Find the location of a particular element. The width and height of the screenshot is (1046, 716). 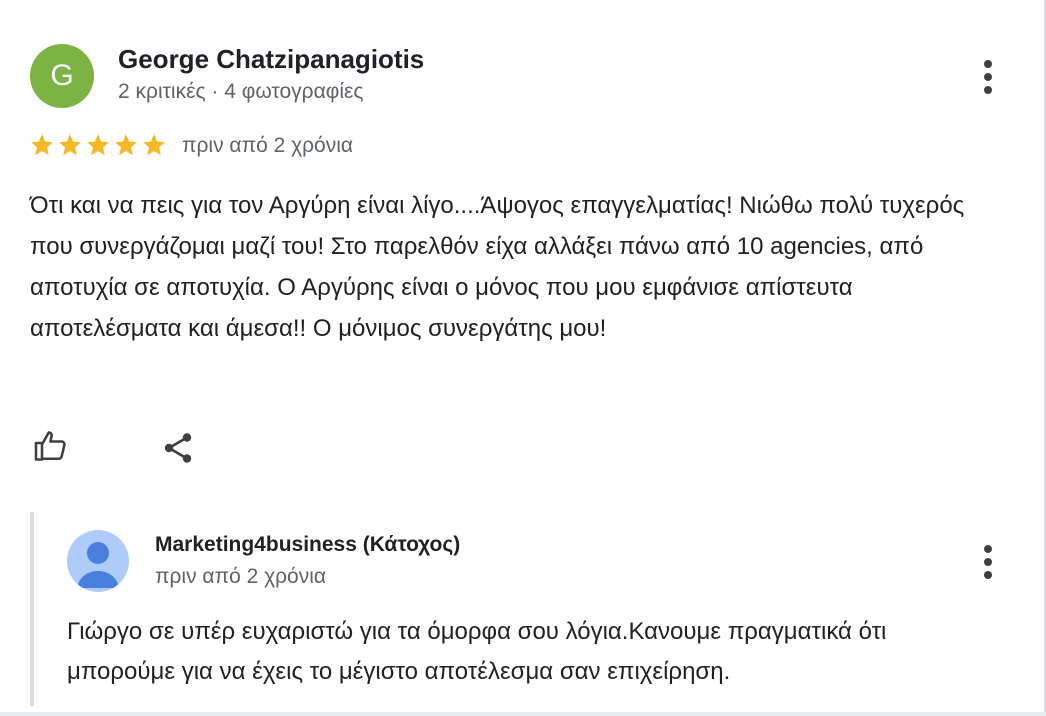

review-more-icon is located at coordinates (988, 79).